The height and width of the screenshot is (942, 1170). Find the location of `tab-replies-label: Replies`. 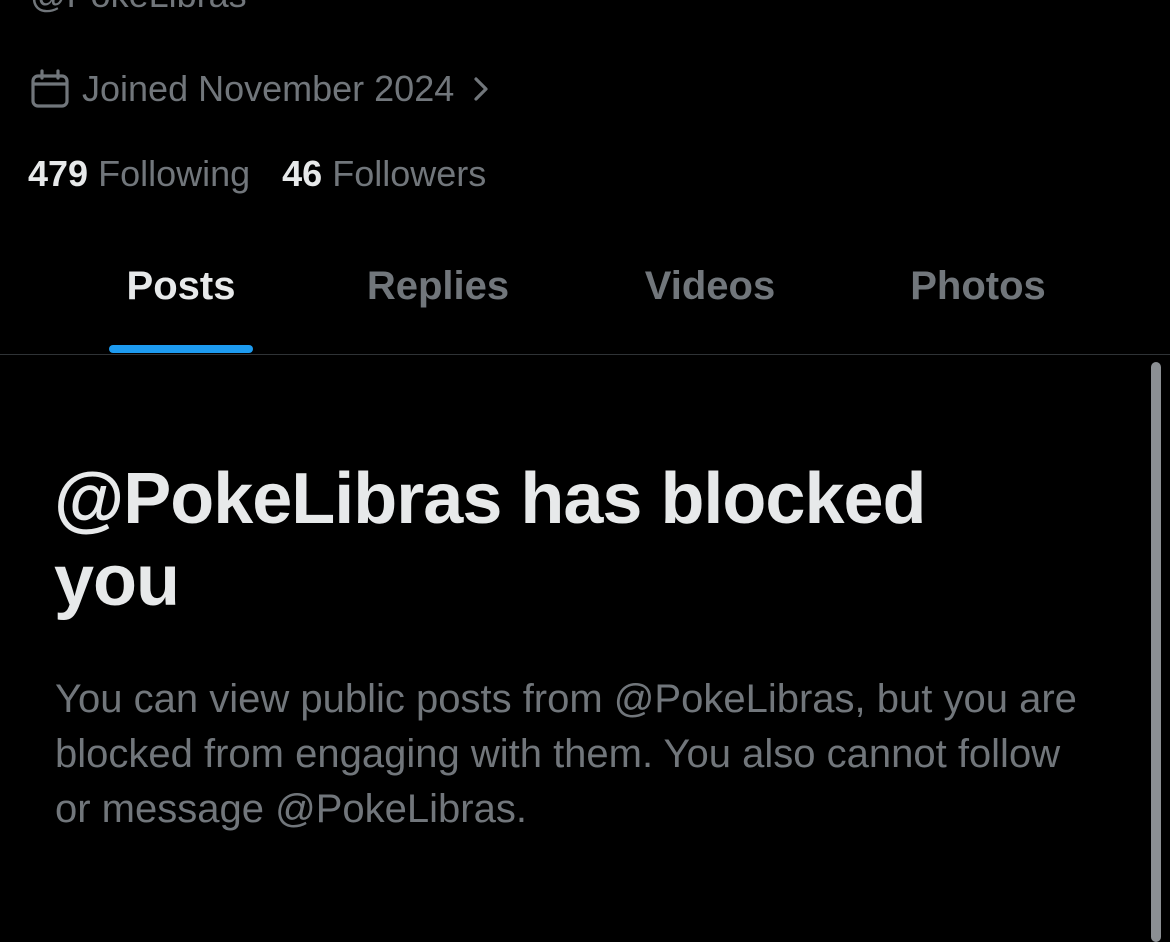

tab-replies-label: Replies is located at coordinates (438, 286).